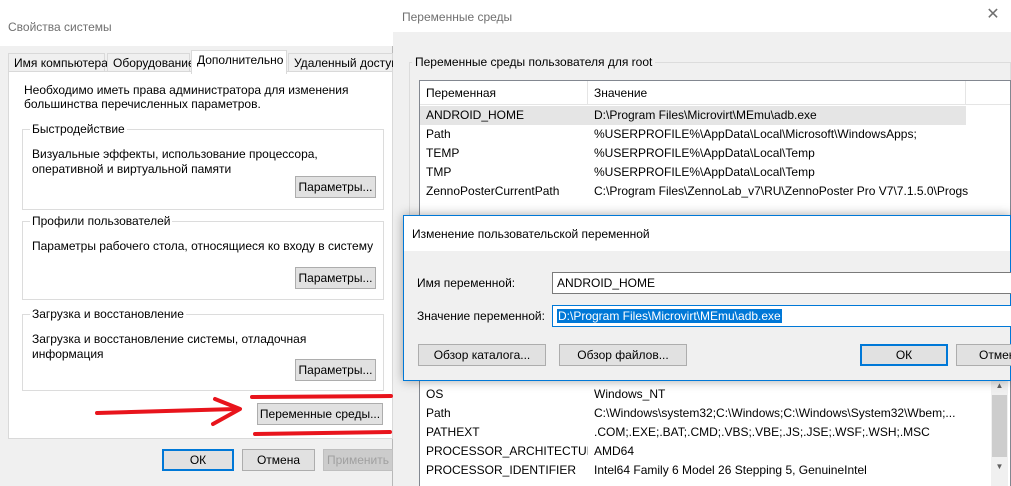 The width and height of the screenshot is (1011, 486). I want to click on tab-advanced: Дополнительно, so click(239, 62).